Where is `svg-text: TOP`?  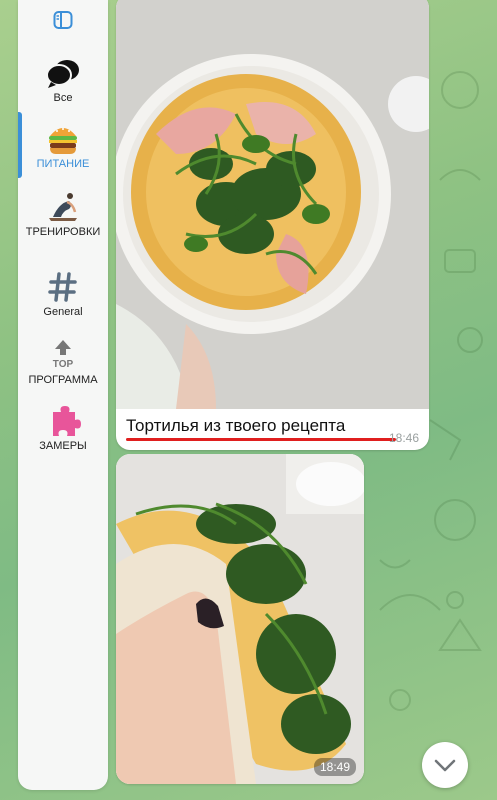
svg-text: TOP is located at coordinates (63, 364).